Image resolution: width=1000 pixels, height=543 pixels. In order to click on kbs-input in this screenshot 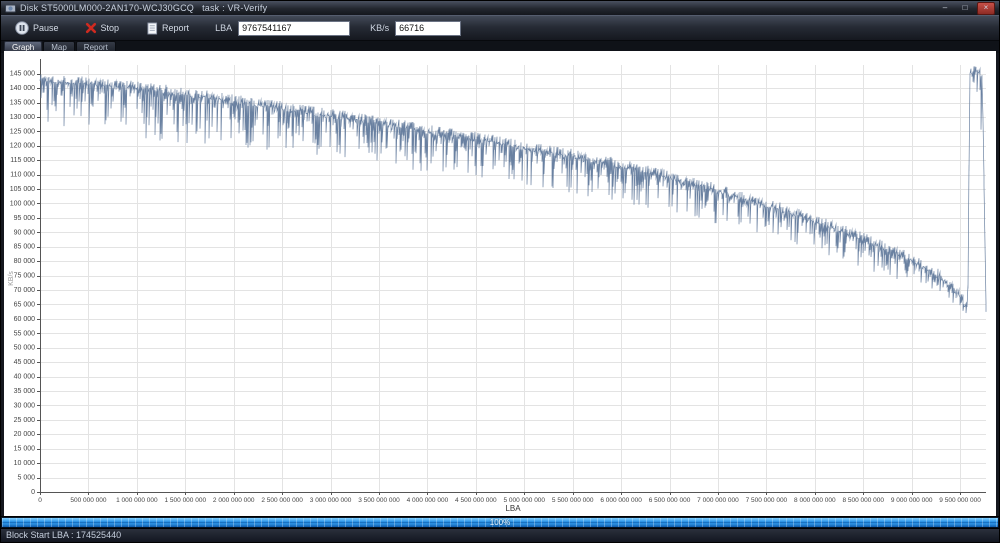, I will do `click(428, 28)`.